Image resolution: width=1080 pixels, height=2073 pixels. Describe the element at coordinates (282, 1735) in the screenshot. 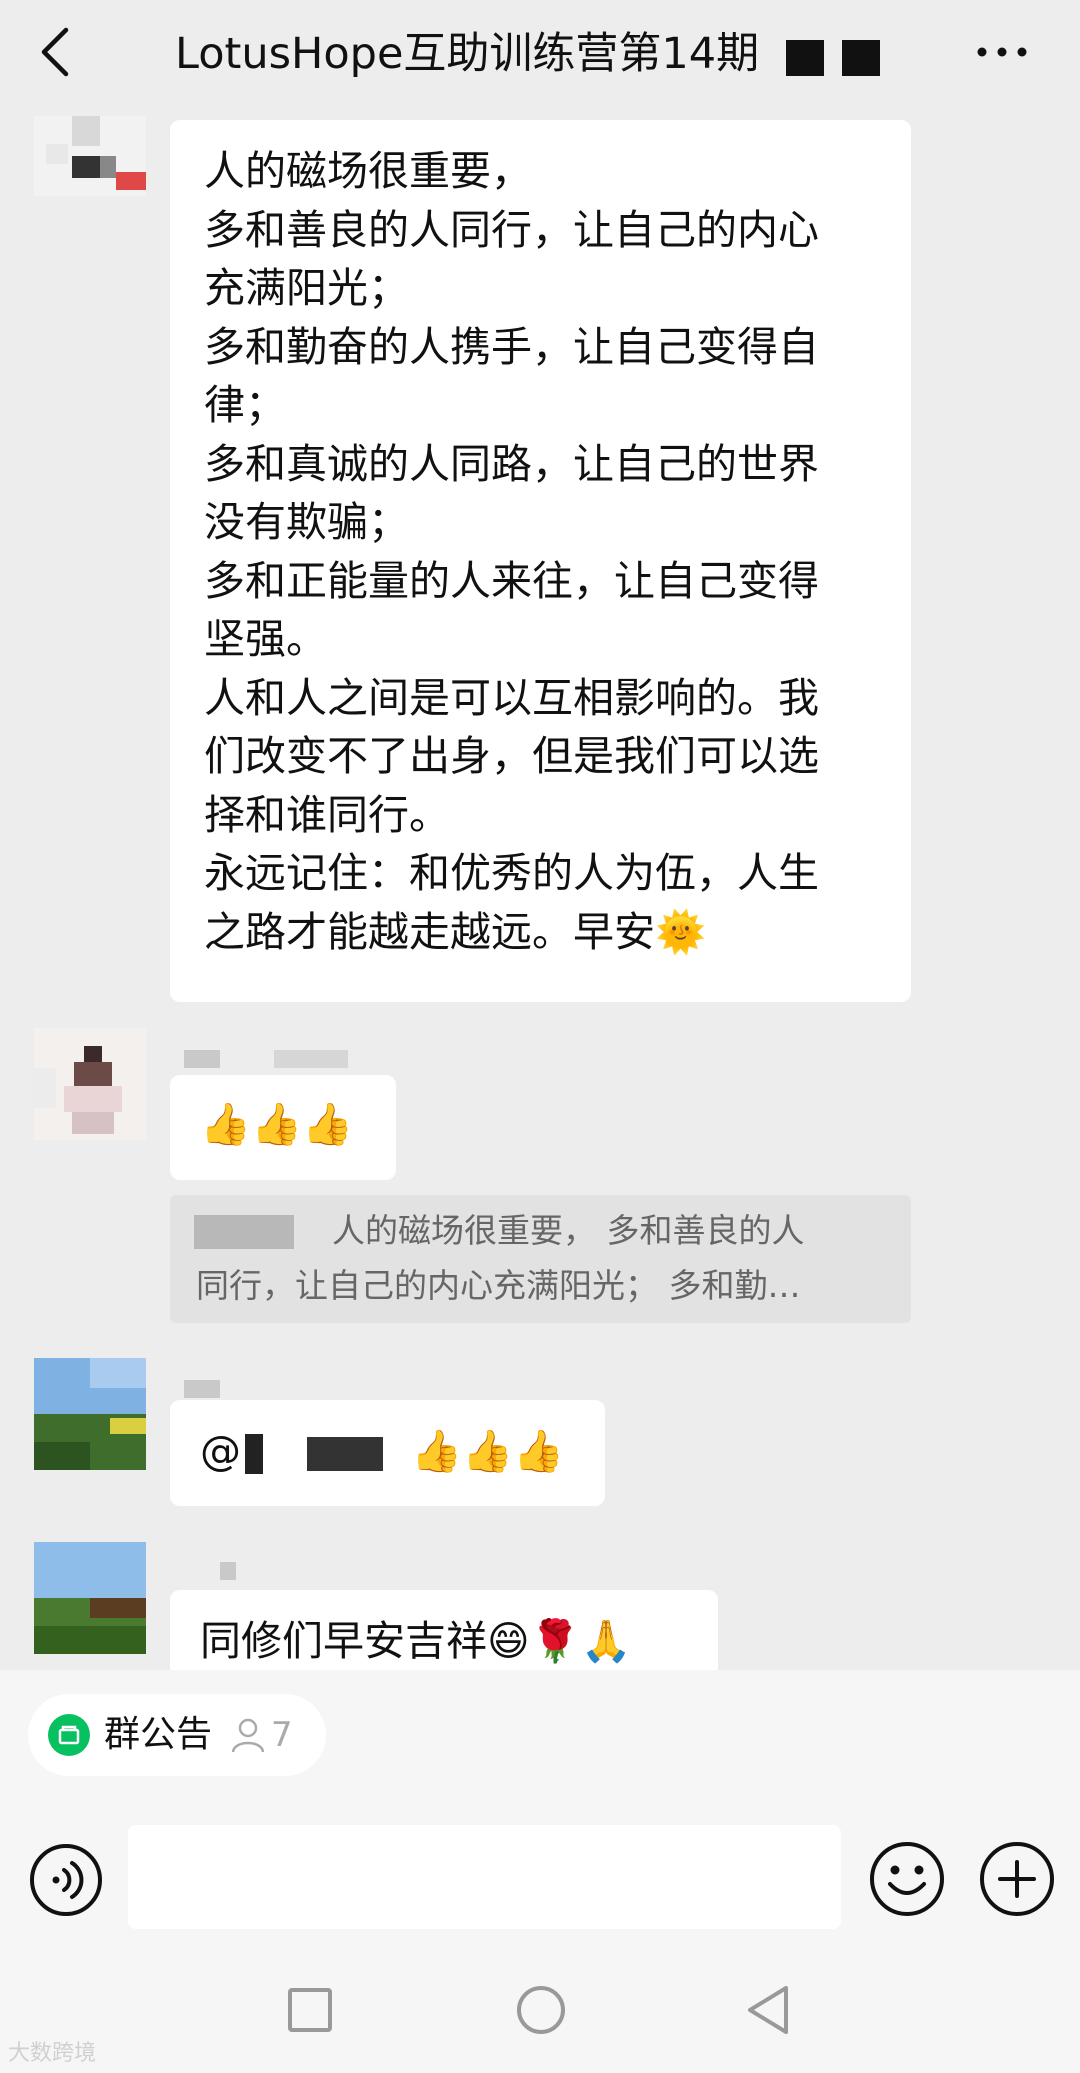

I see `notice-count: 7` at that location.